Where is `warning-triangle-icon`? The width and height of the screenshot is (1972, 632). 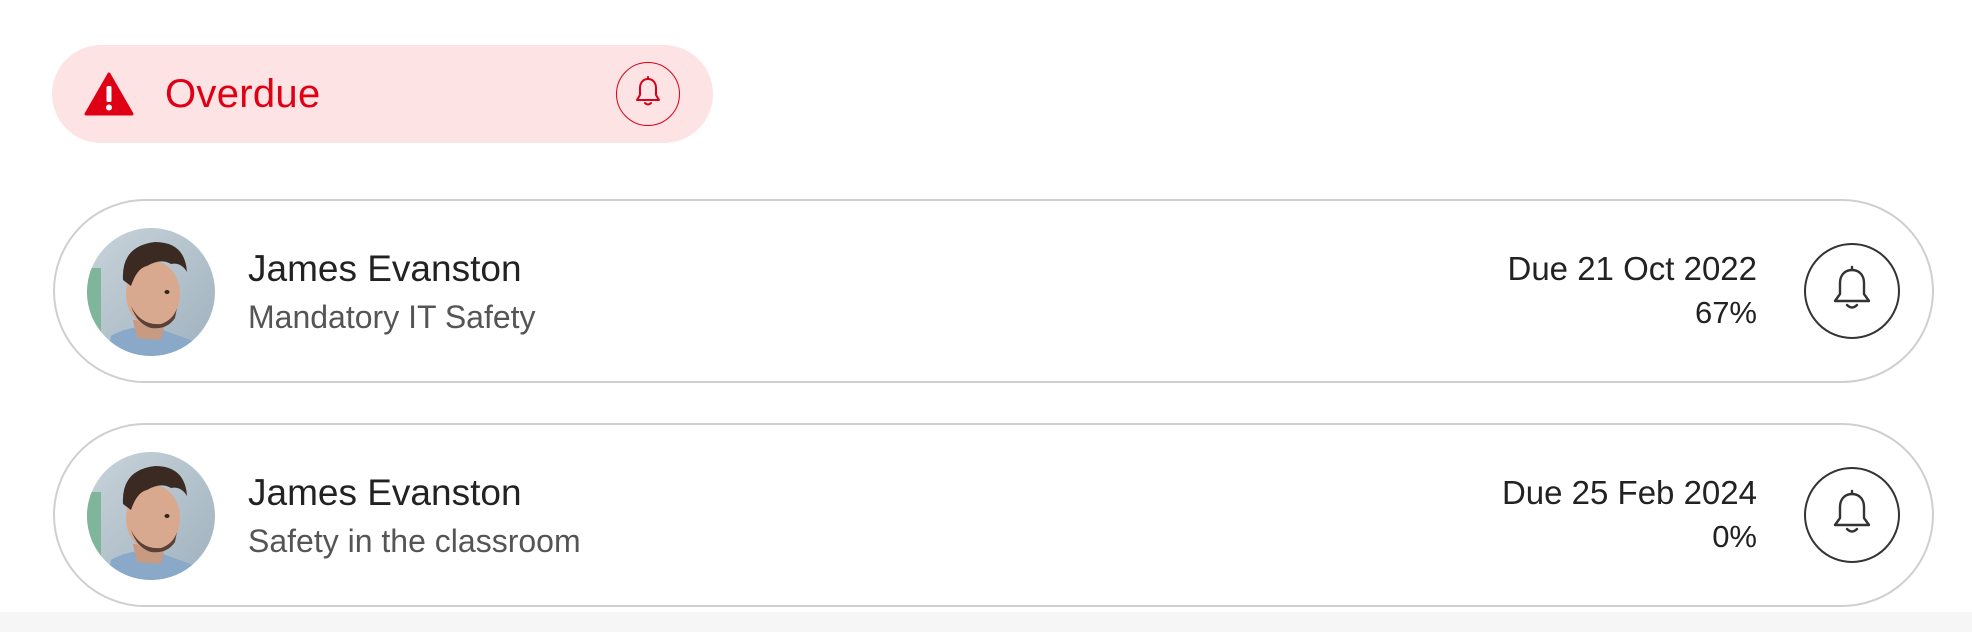
warning-triangle-icon is located at coordinates (109, 94).